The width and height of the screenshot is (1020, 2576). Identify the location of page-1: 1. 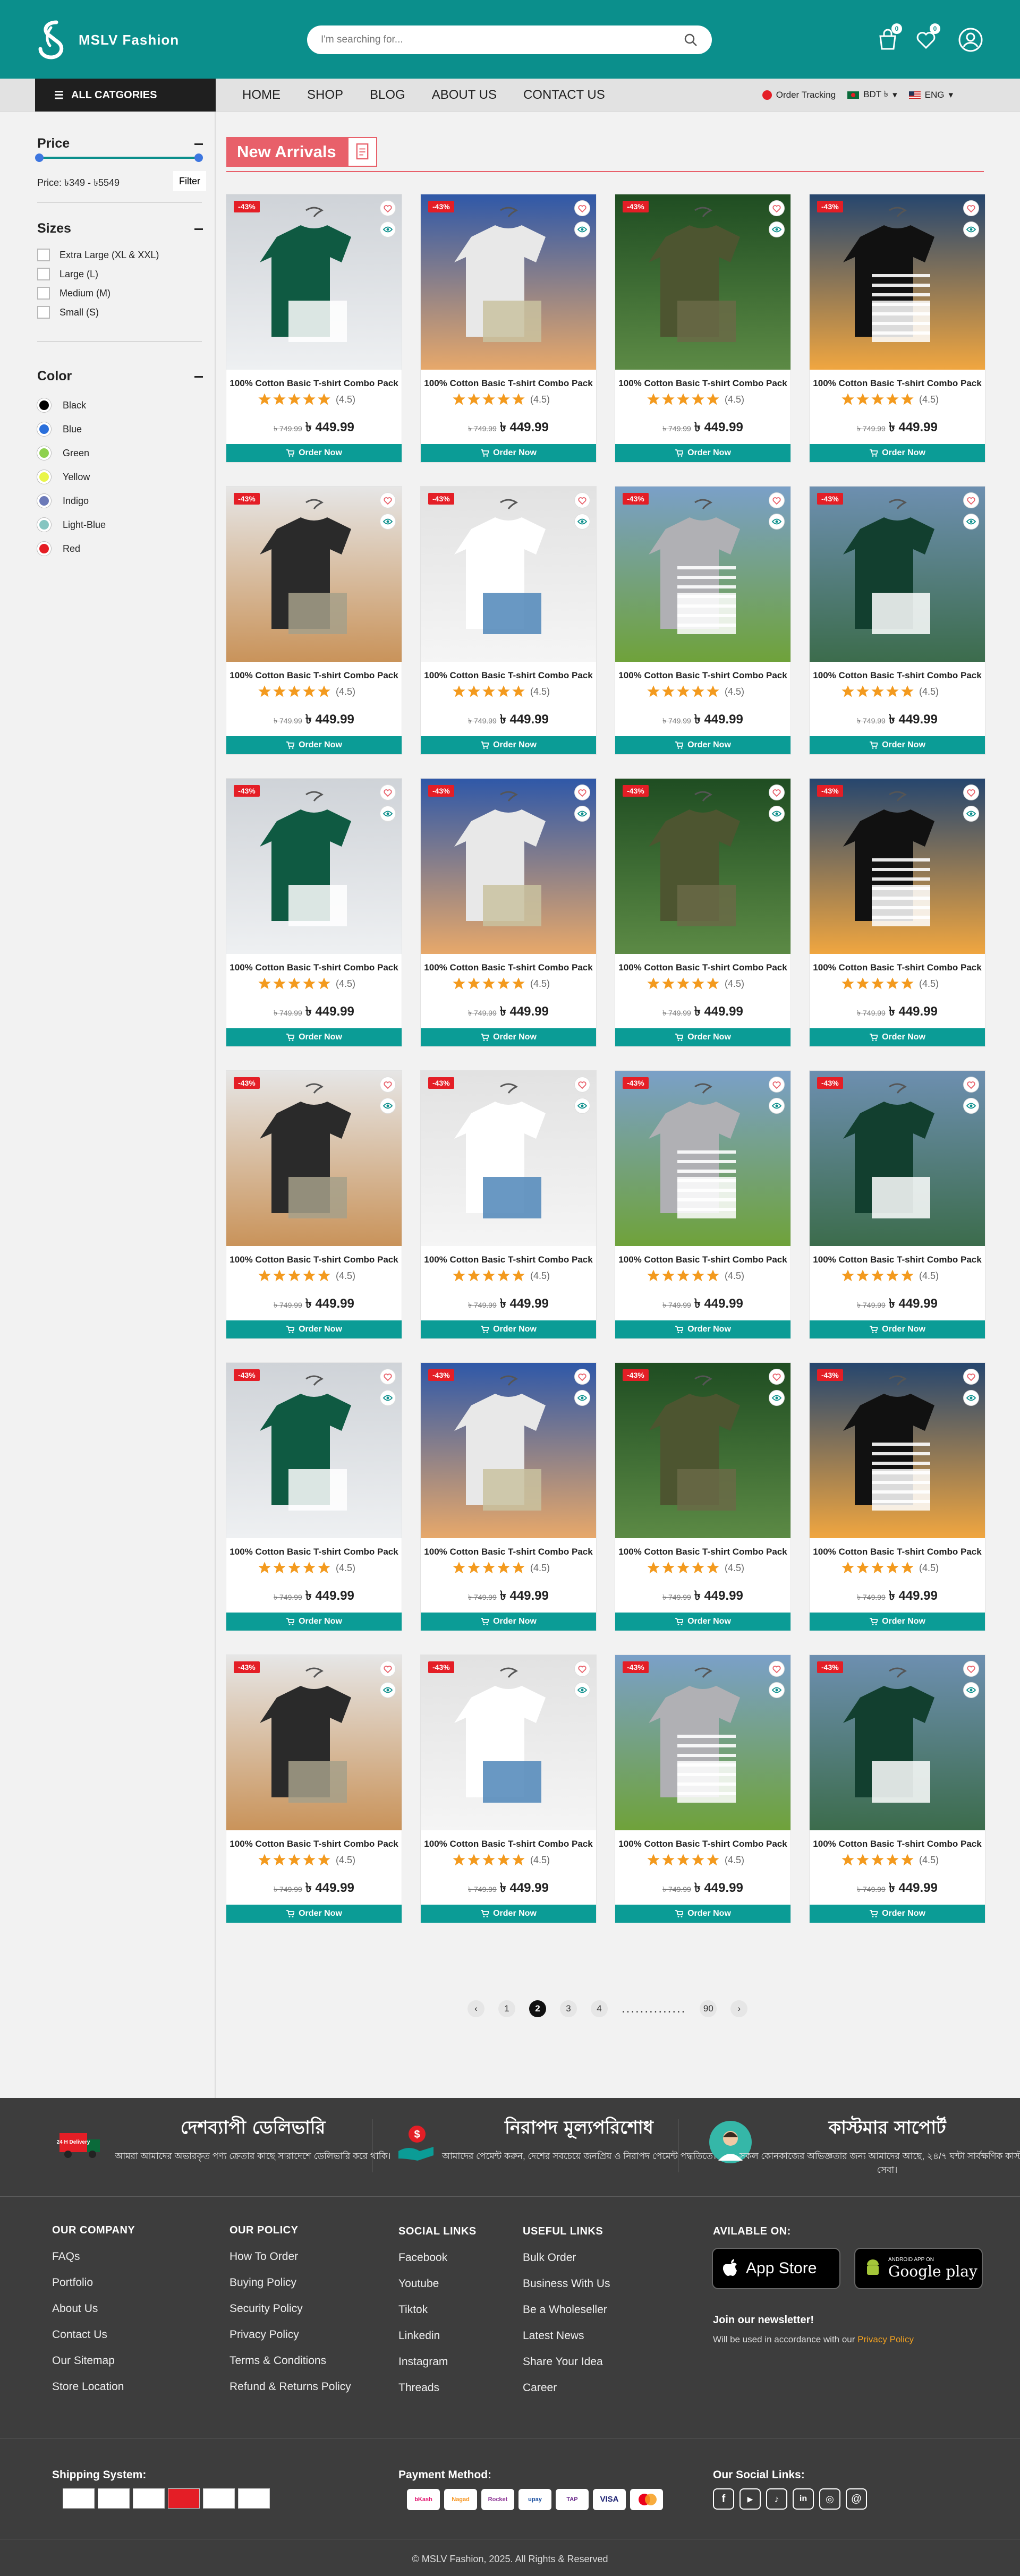
(506, 2009).